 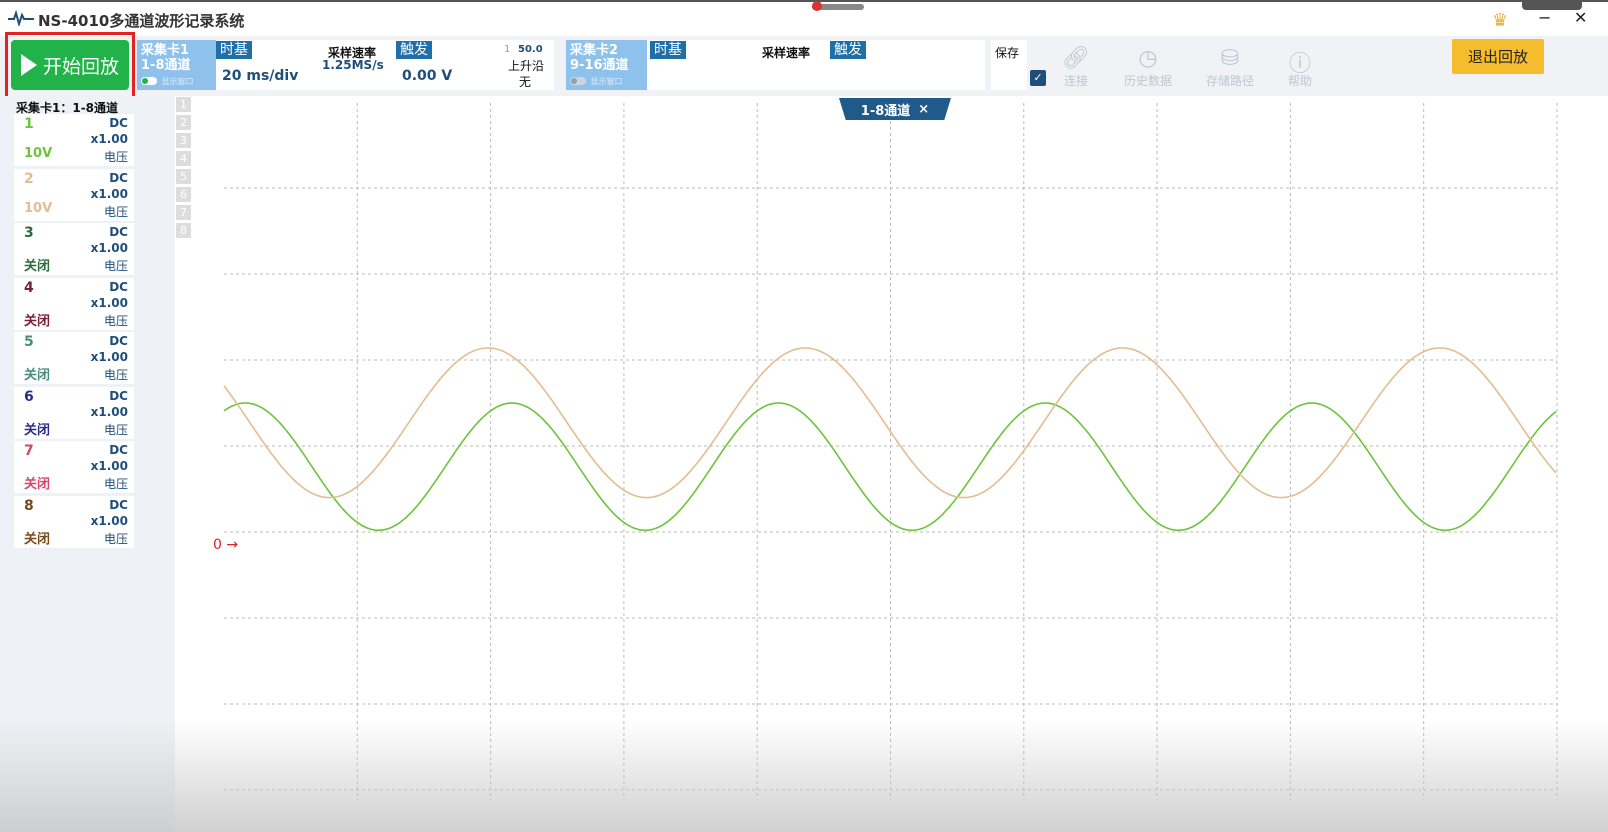 What do you see at coordinates (885, 111) in the screenshot?
I see `tab-label: 1-8通道` at bounding box center [885, 111].